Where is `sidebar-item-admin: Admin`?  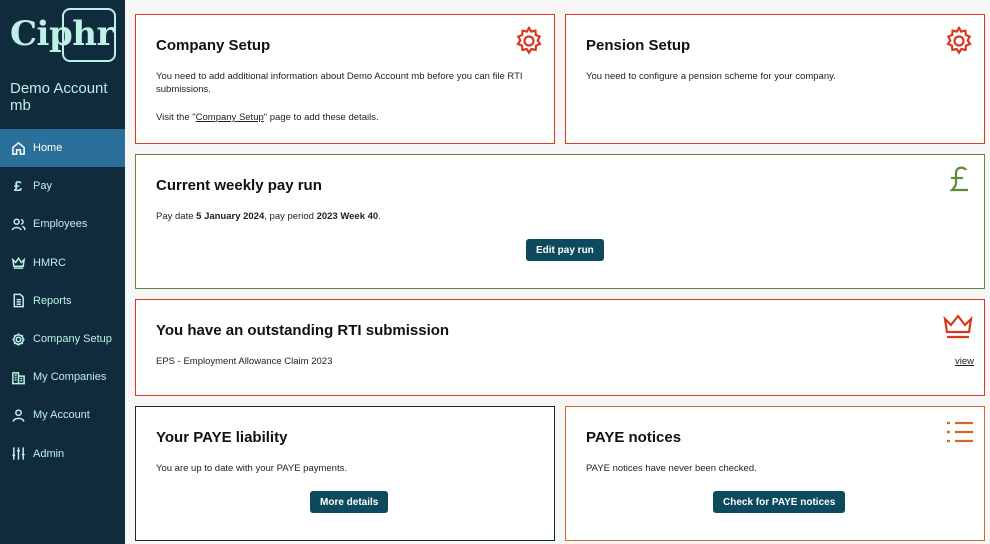 sidebar-item-admin: Admin is located at coordinates (62, 454).